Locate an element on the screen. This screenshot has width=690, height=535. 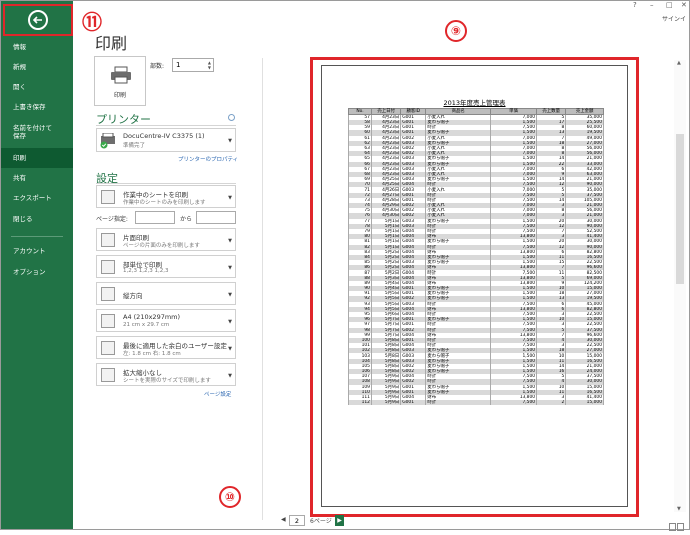
sidebar-item-share: 共有 is located at coordinates (37, 178).